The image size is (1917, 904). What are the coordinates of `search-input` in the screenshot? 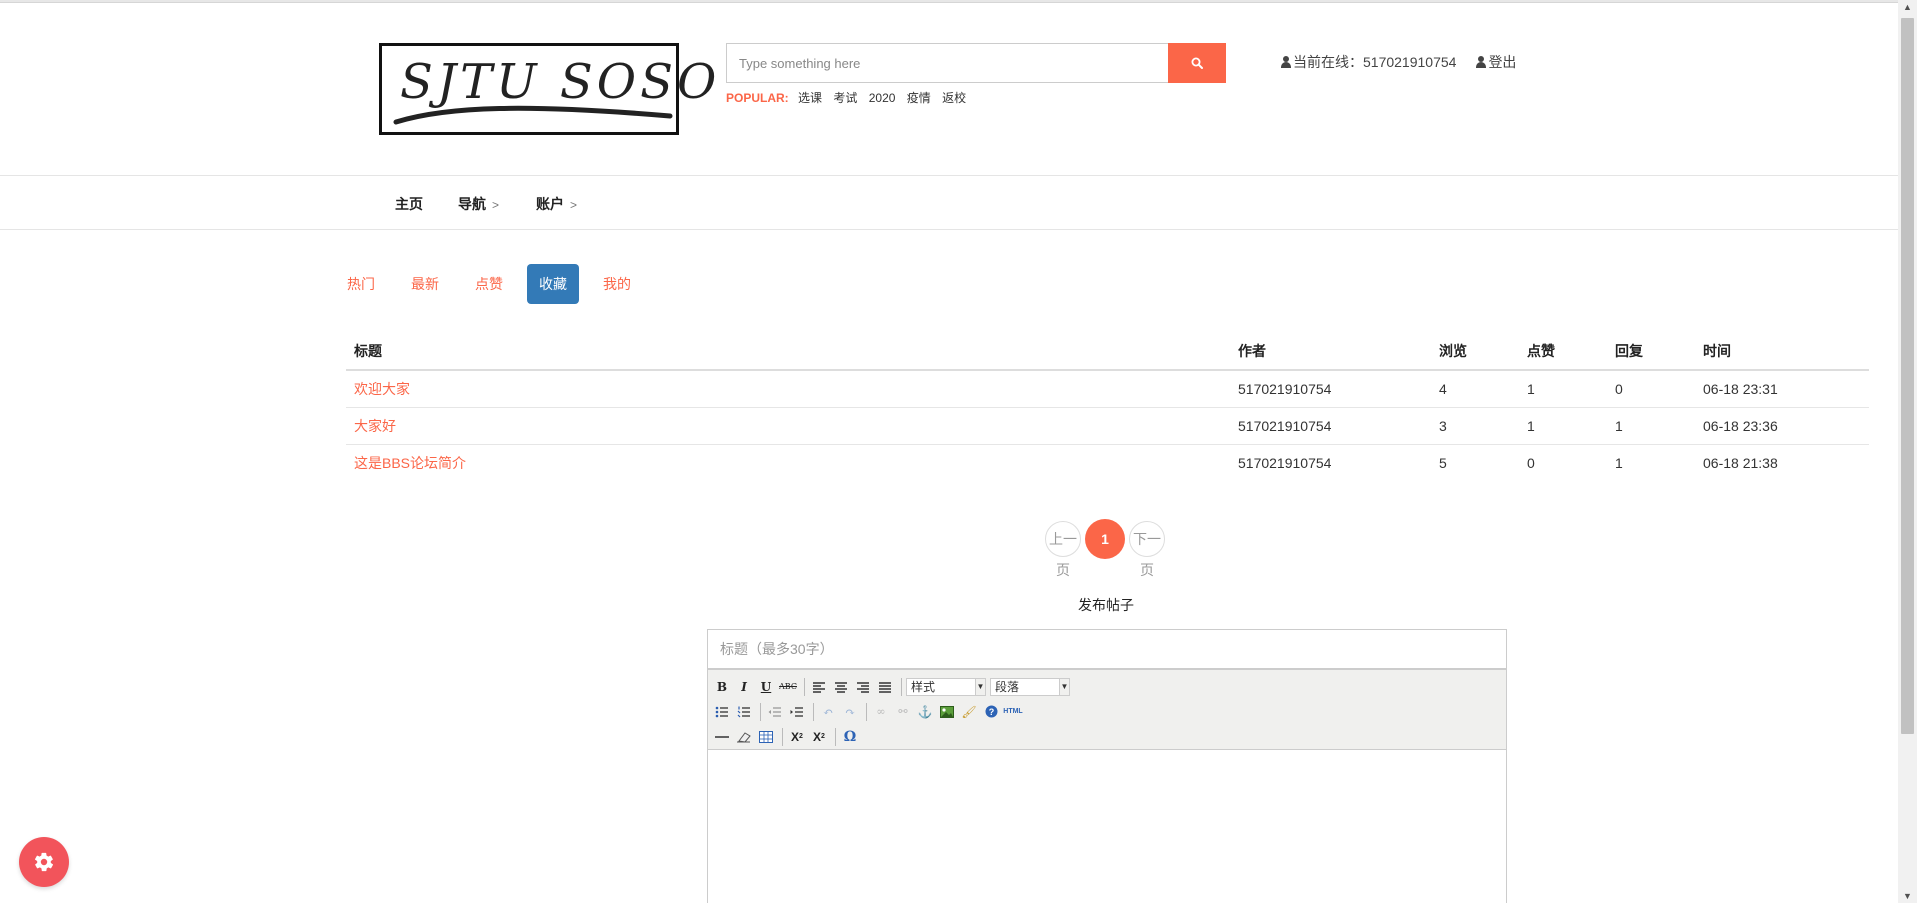 It's located at (947, 63).